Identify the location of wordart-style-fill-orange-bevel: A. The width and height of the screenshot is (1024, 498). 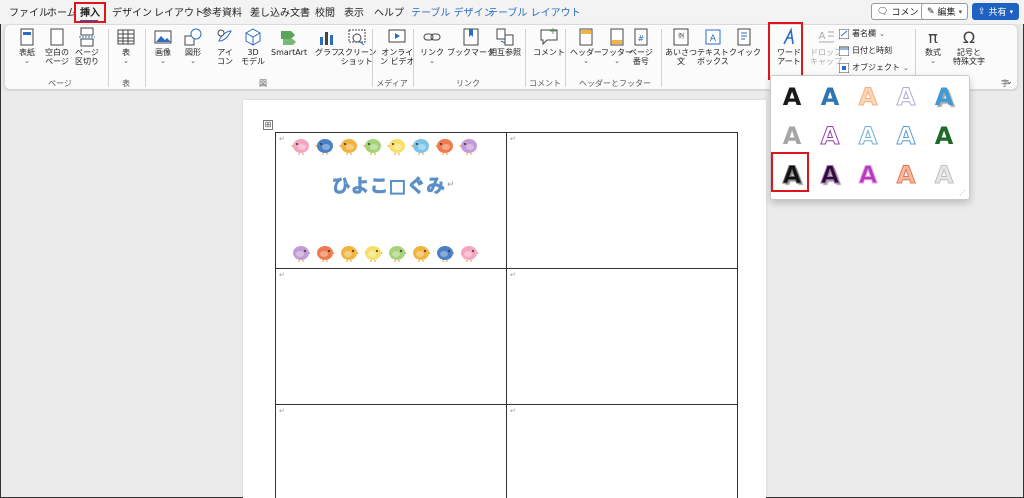
(906, 175).